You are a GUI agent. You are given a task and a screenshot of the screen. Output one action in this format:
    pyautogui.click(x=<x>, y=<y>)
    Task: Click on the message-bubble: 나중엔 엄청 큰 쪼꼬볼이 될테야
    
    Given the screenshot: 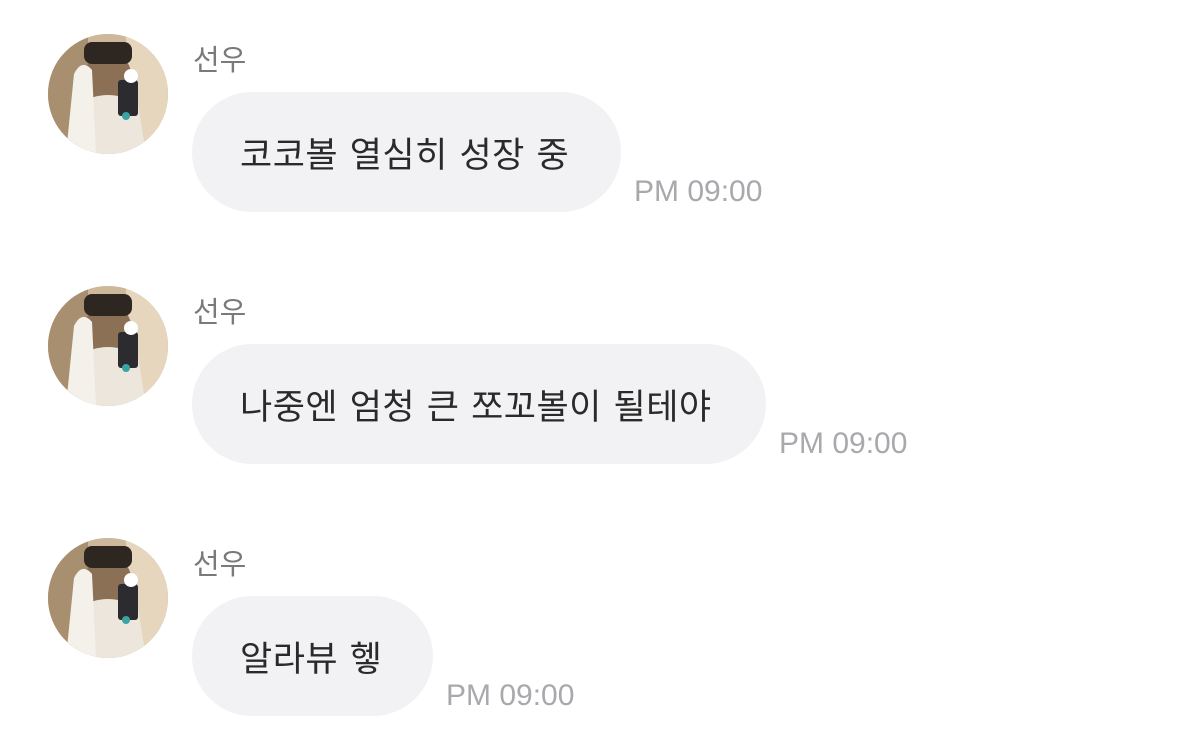 What is the action you would take?
    pyautogui.click(x=479, y=404)
    